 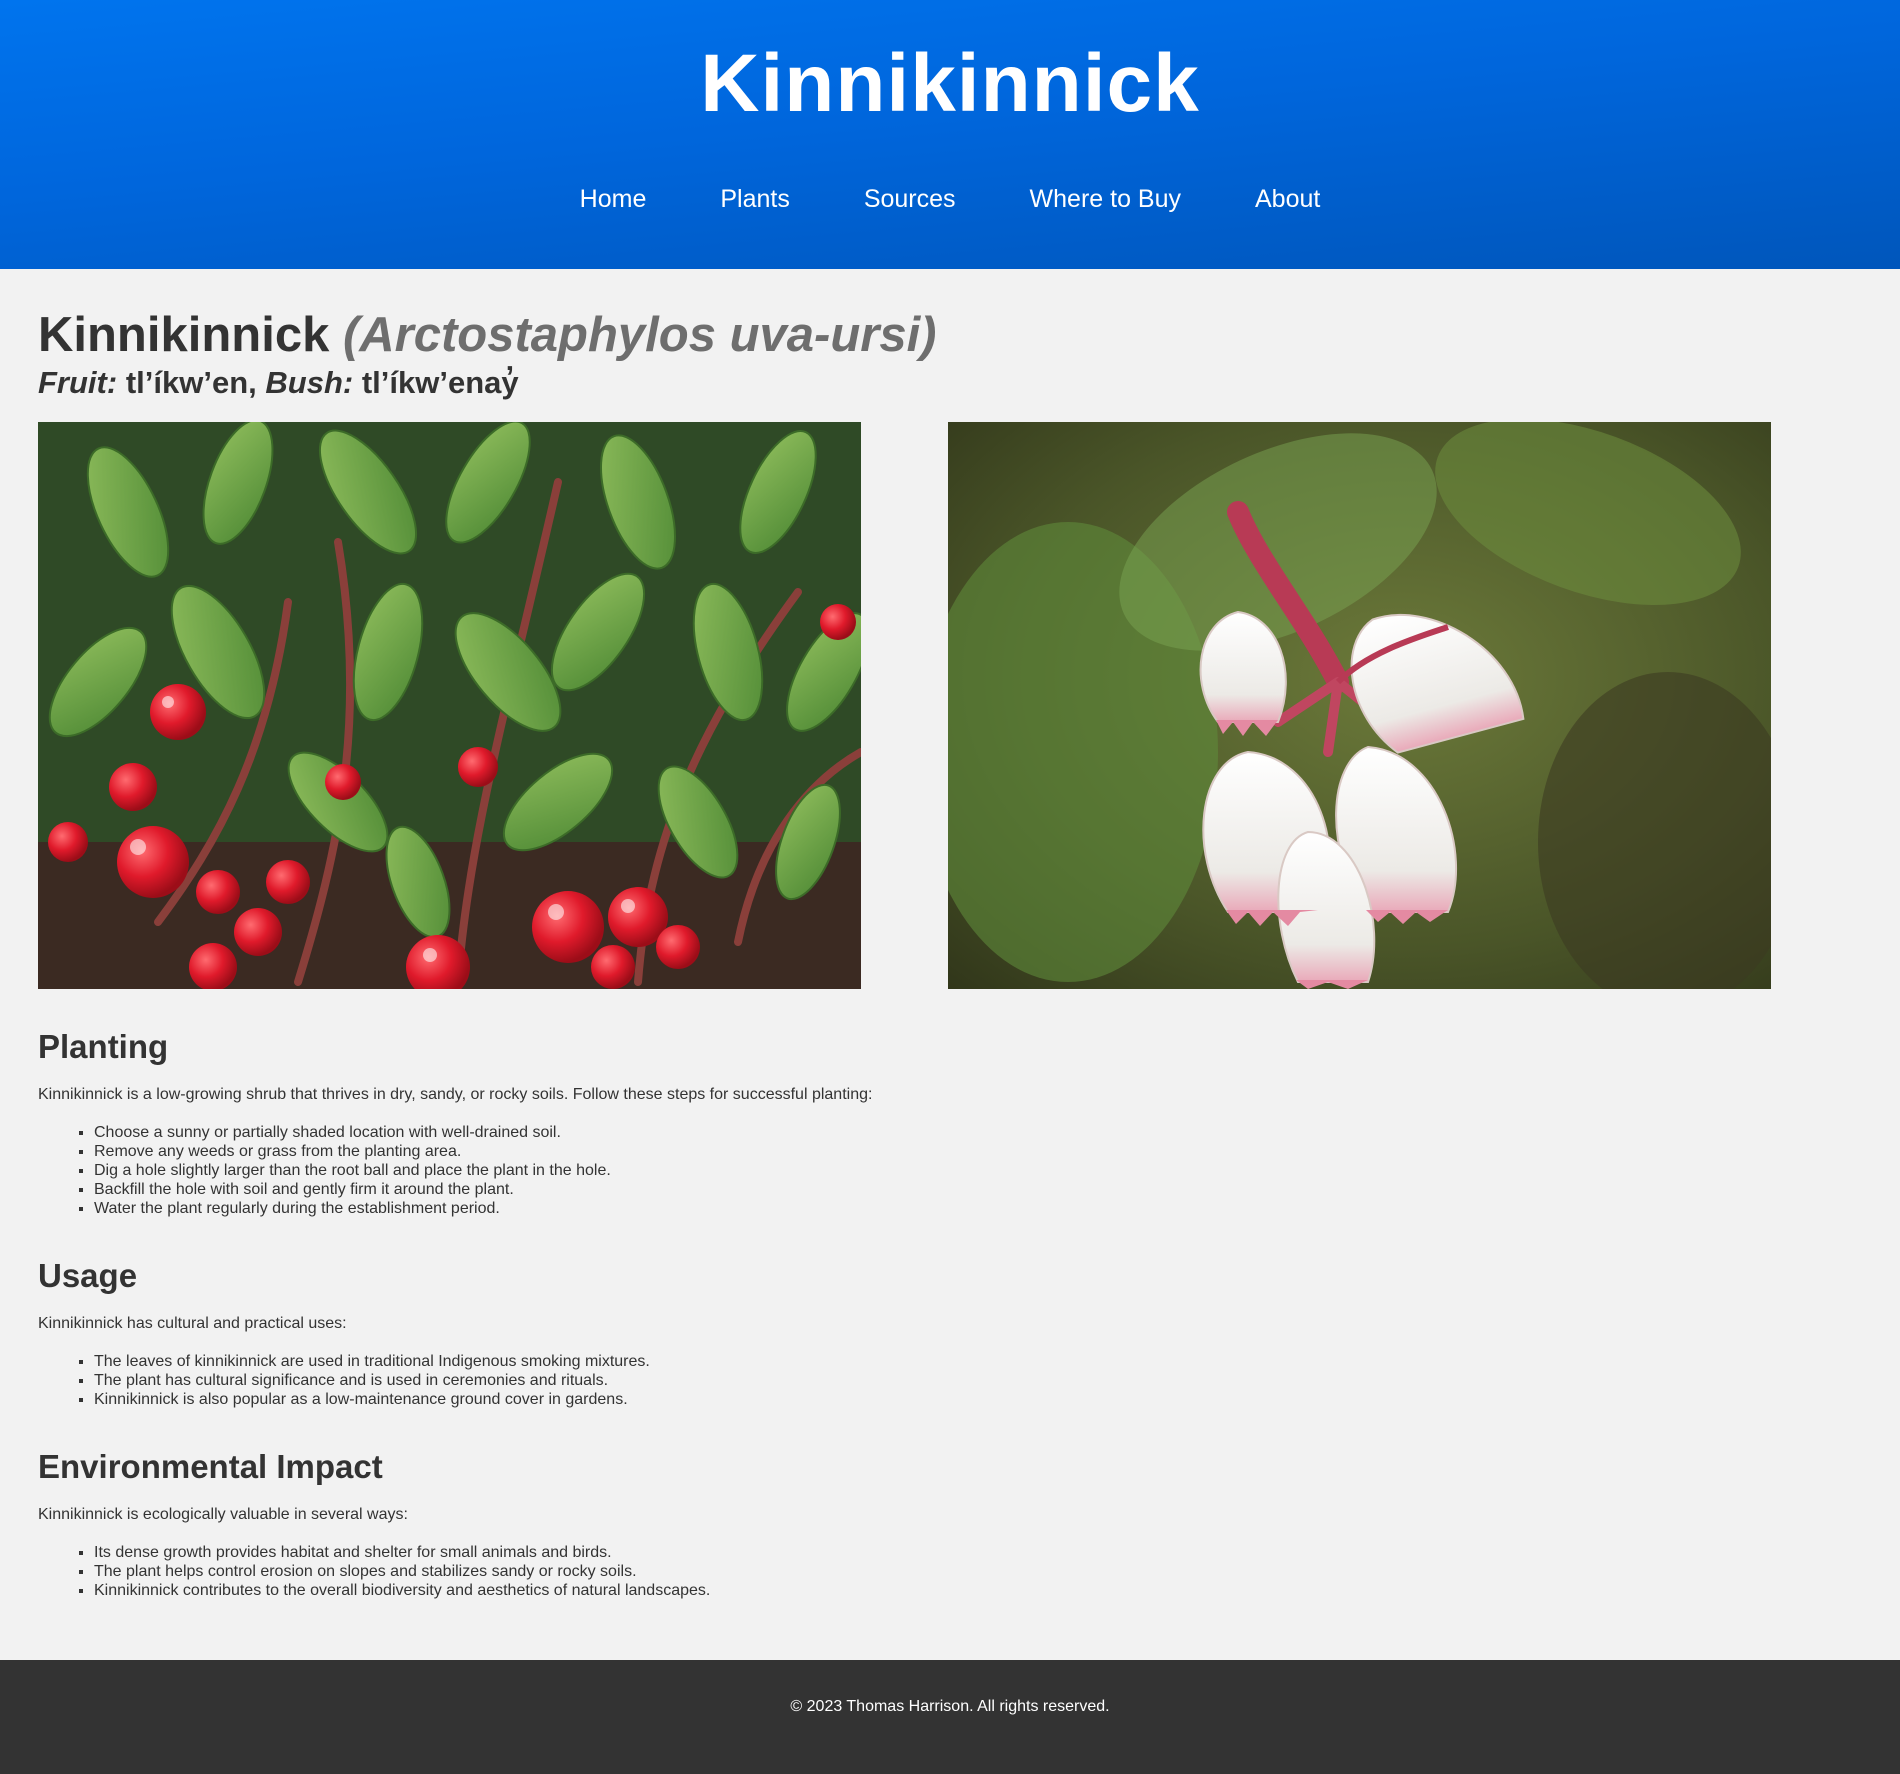 I want to click on bush-label: Bush:, so click(x=309, y=382).